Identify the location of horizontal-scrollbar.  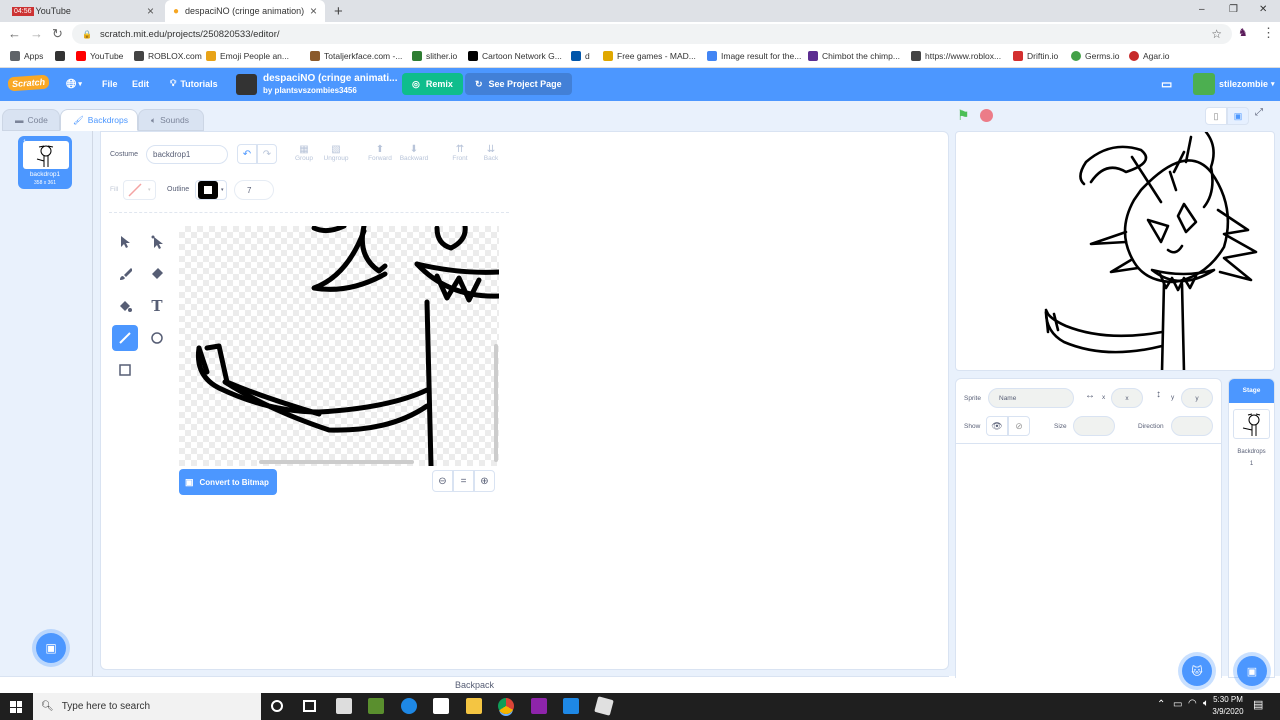
(336, 462).